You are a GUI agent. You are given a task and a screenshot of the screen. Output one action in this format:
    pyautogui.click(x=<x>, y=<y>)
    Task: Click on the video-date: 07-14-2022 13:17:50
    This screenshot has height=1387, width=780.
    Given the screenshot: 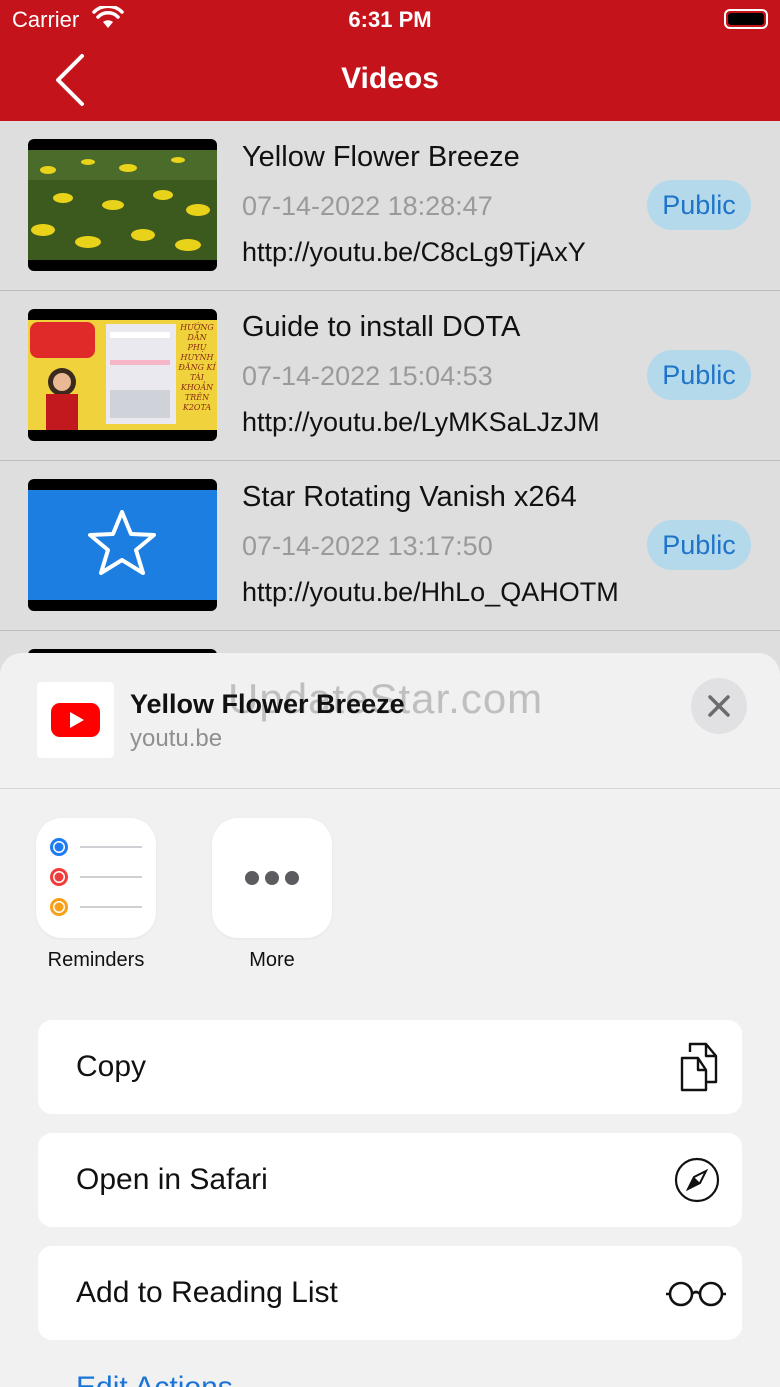 What is the action you would take?
    pyautogui.click(x=367, y=546)
    